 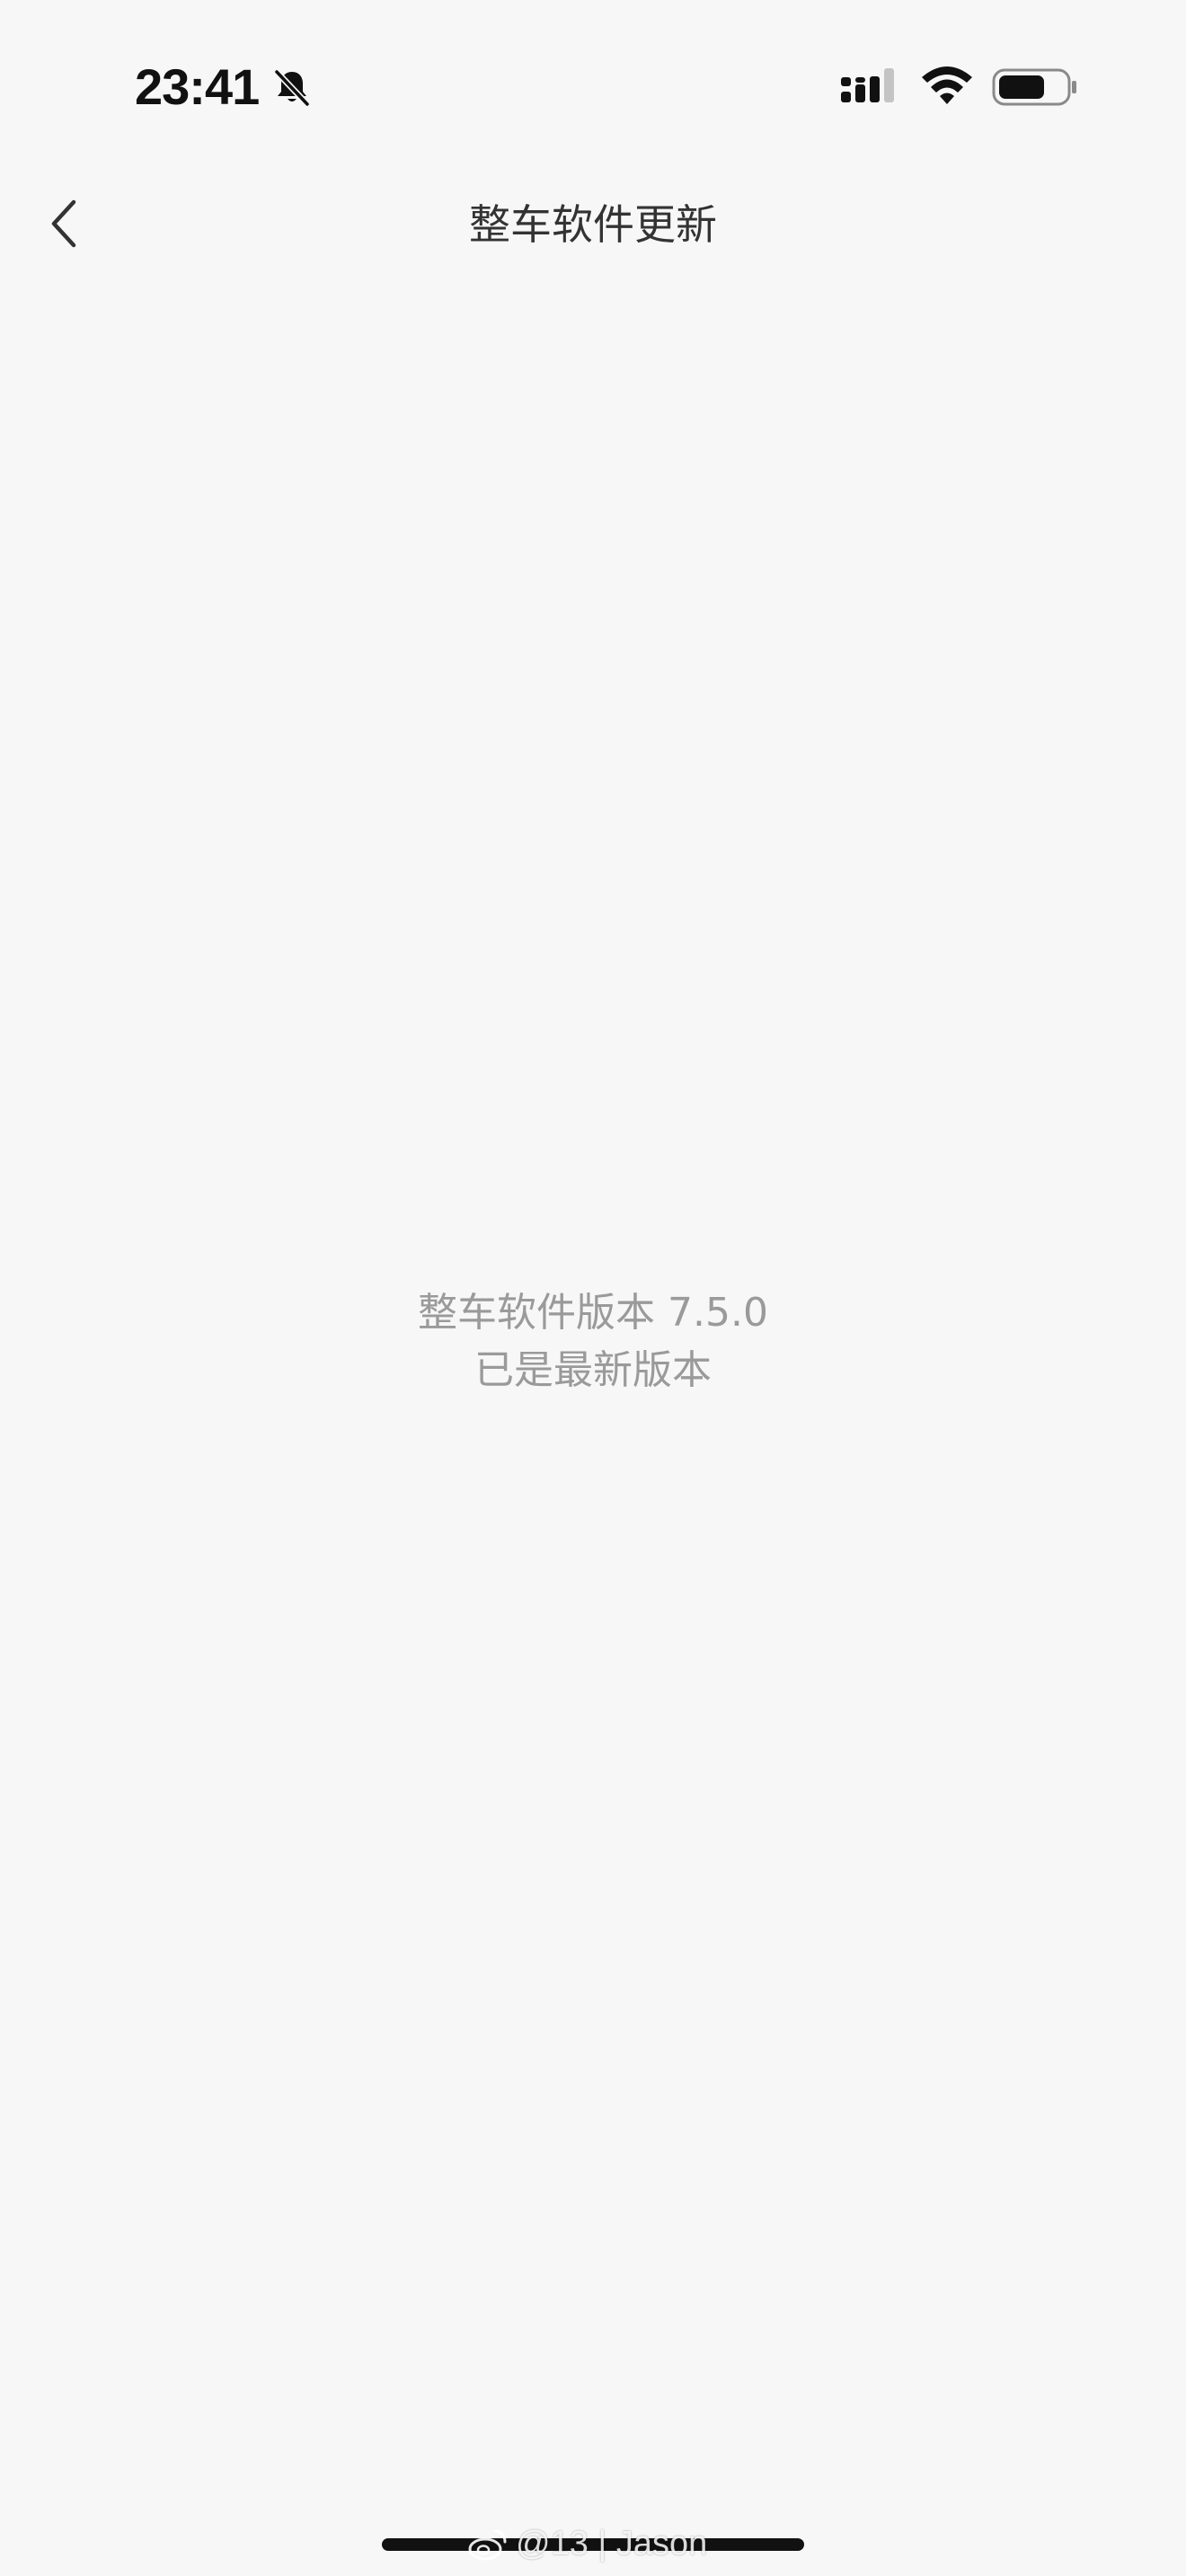 What do you see at coordinates (593, 1370) in the screenshot?
I see `up-to-date-text: 已是最新版本` at bounding box center [593, 1370].